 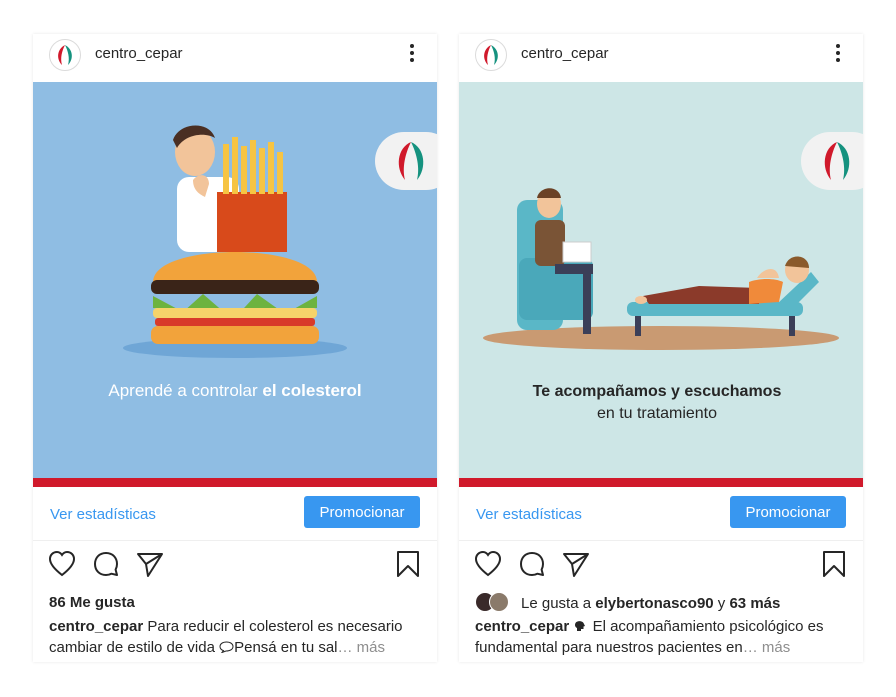 I want to click on liker-username: elybertonasco90, so click(x=654, y=603).